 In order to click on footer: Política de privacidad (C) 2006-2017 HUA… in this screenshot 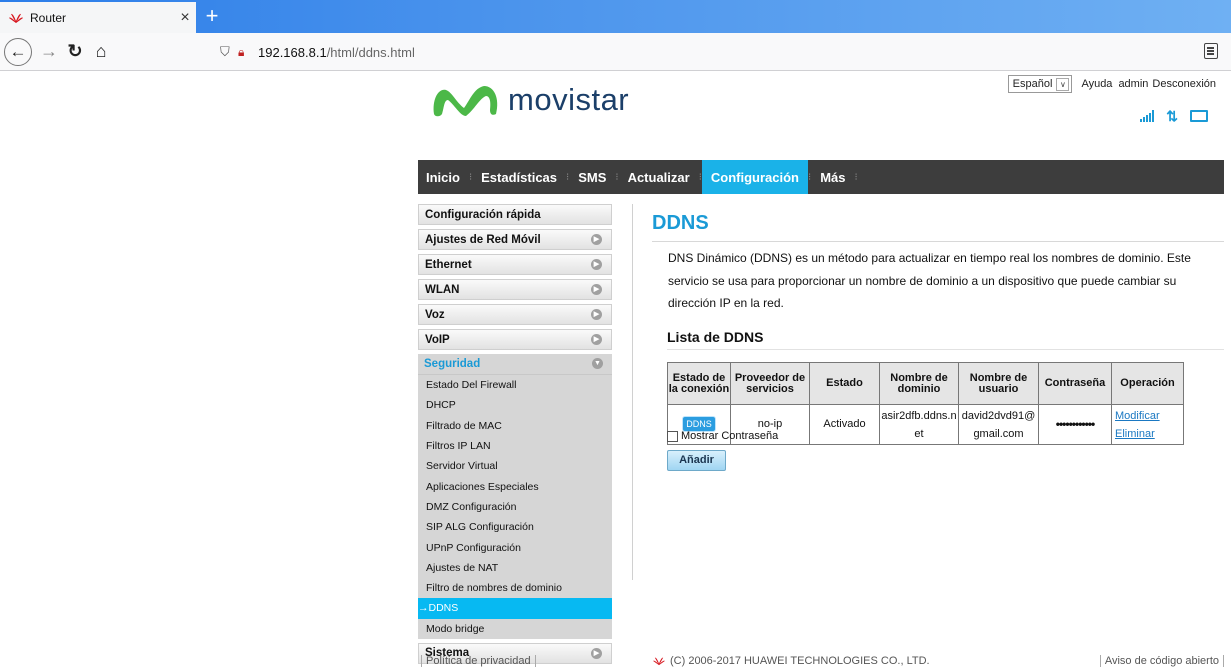, I will do `click(821, 662)`.